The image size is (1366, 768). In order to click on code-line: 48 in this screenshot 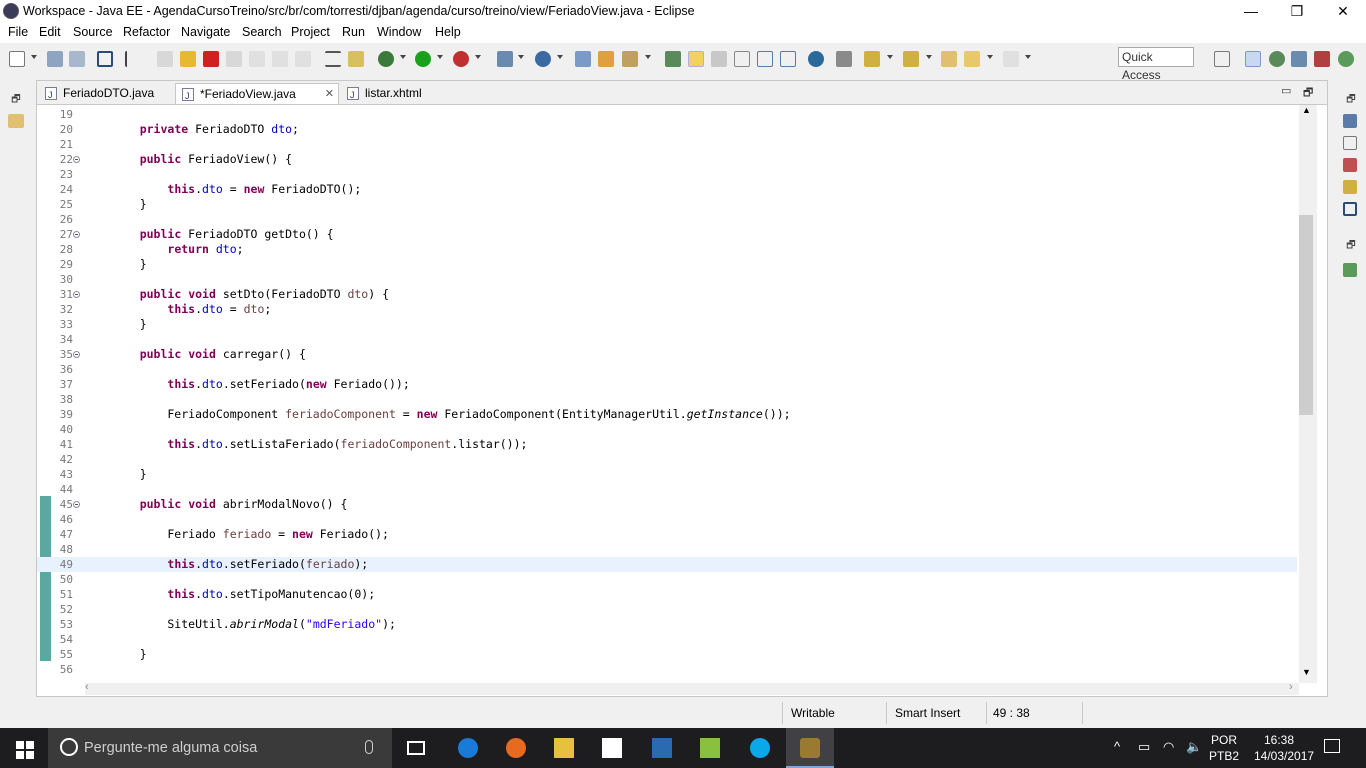, I will do `click(667, 549)`.